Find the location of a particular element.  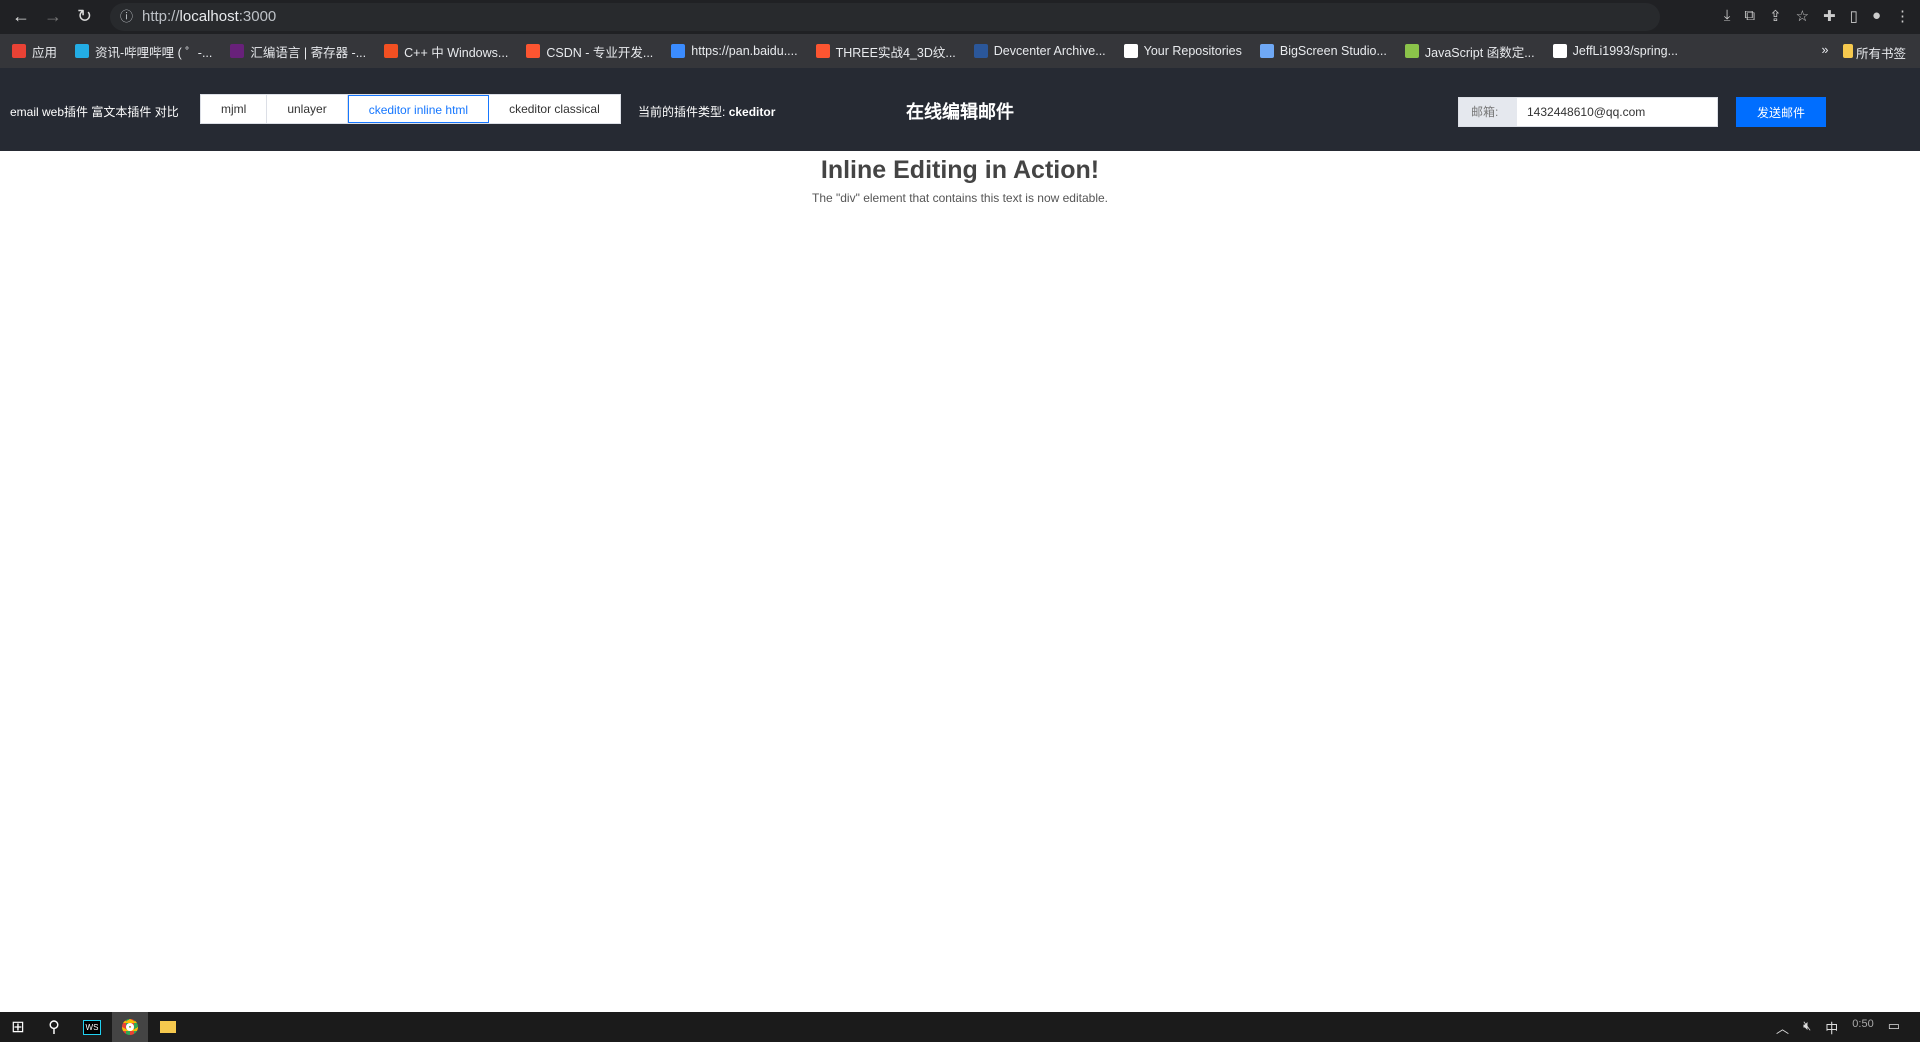

url-port: :3000 is located at coordinates (257, 16).